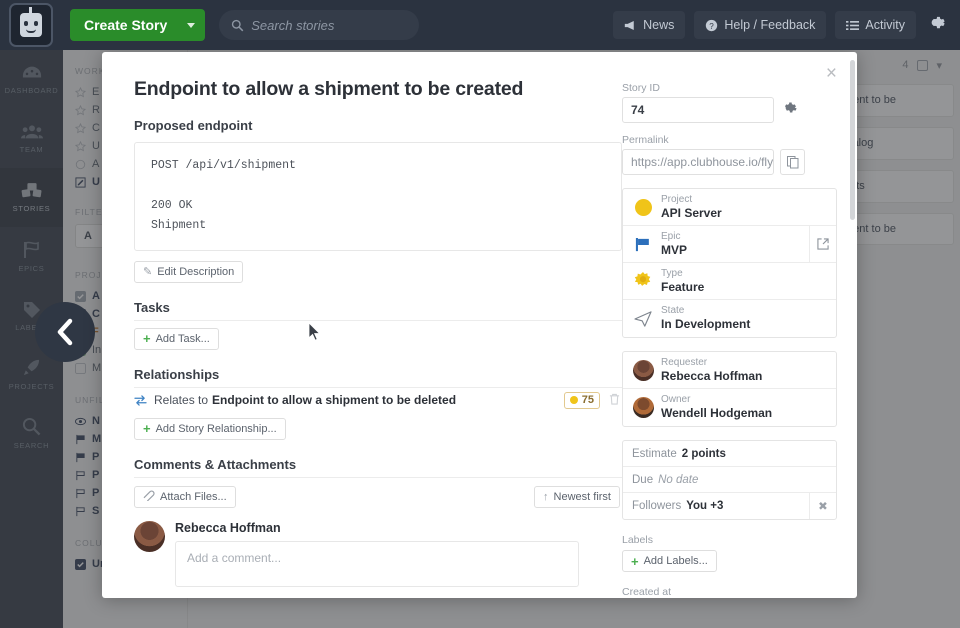 This screenshot has height=628, width=960. I want to click on attribute-row-epic: Epic MVP, so click(729, 244).